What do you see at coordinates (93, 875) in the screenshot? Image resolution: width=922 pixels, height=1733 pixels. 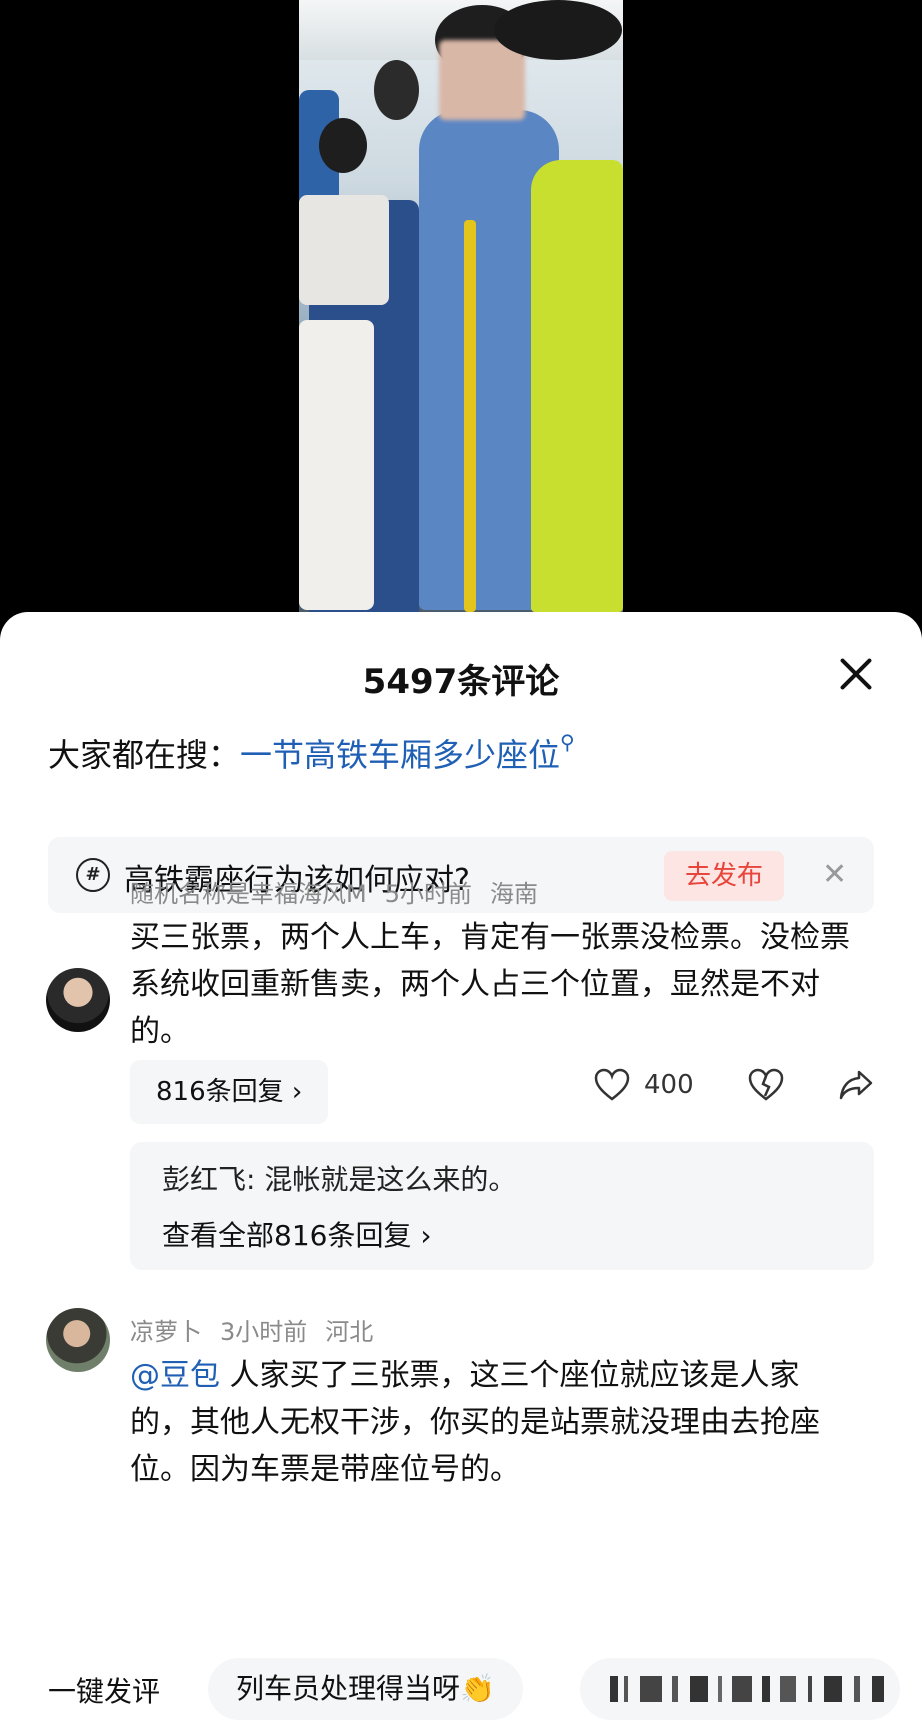 I see `topic-hash-icon: #` at bounding box center [93, 875].